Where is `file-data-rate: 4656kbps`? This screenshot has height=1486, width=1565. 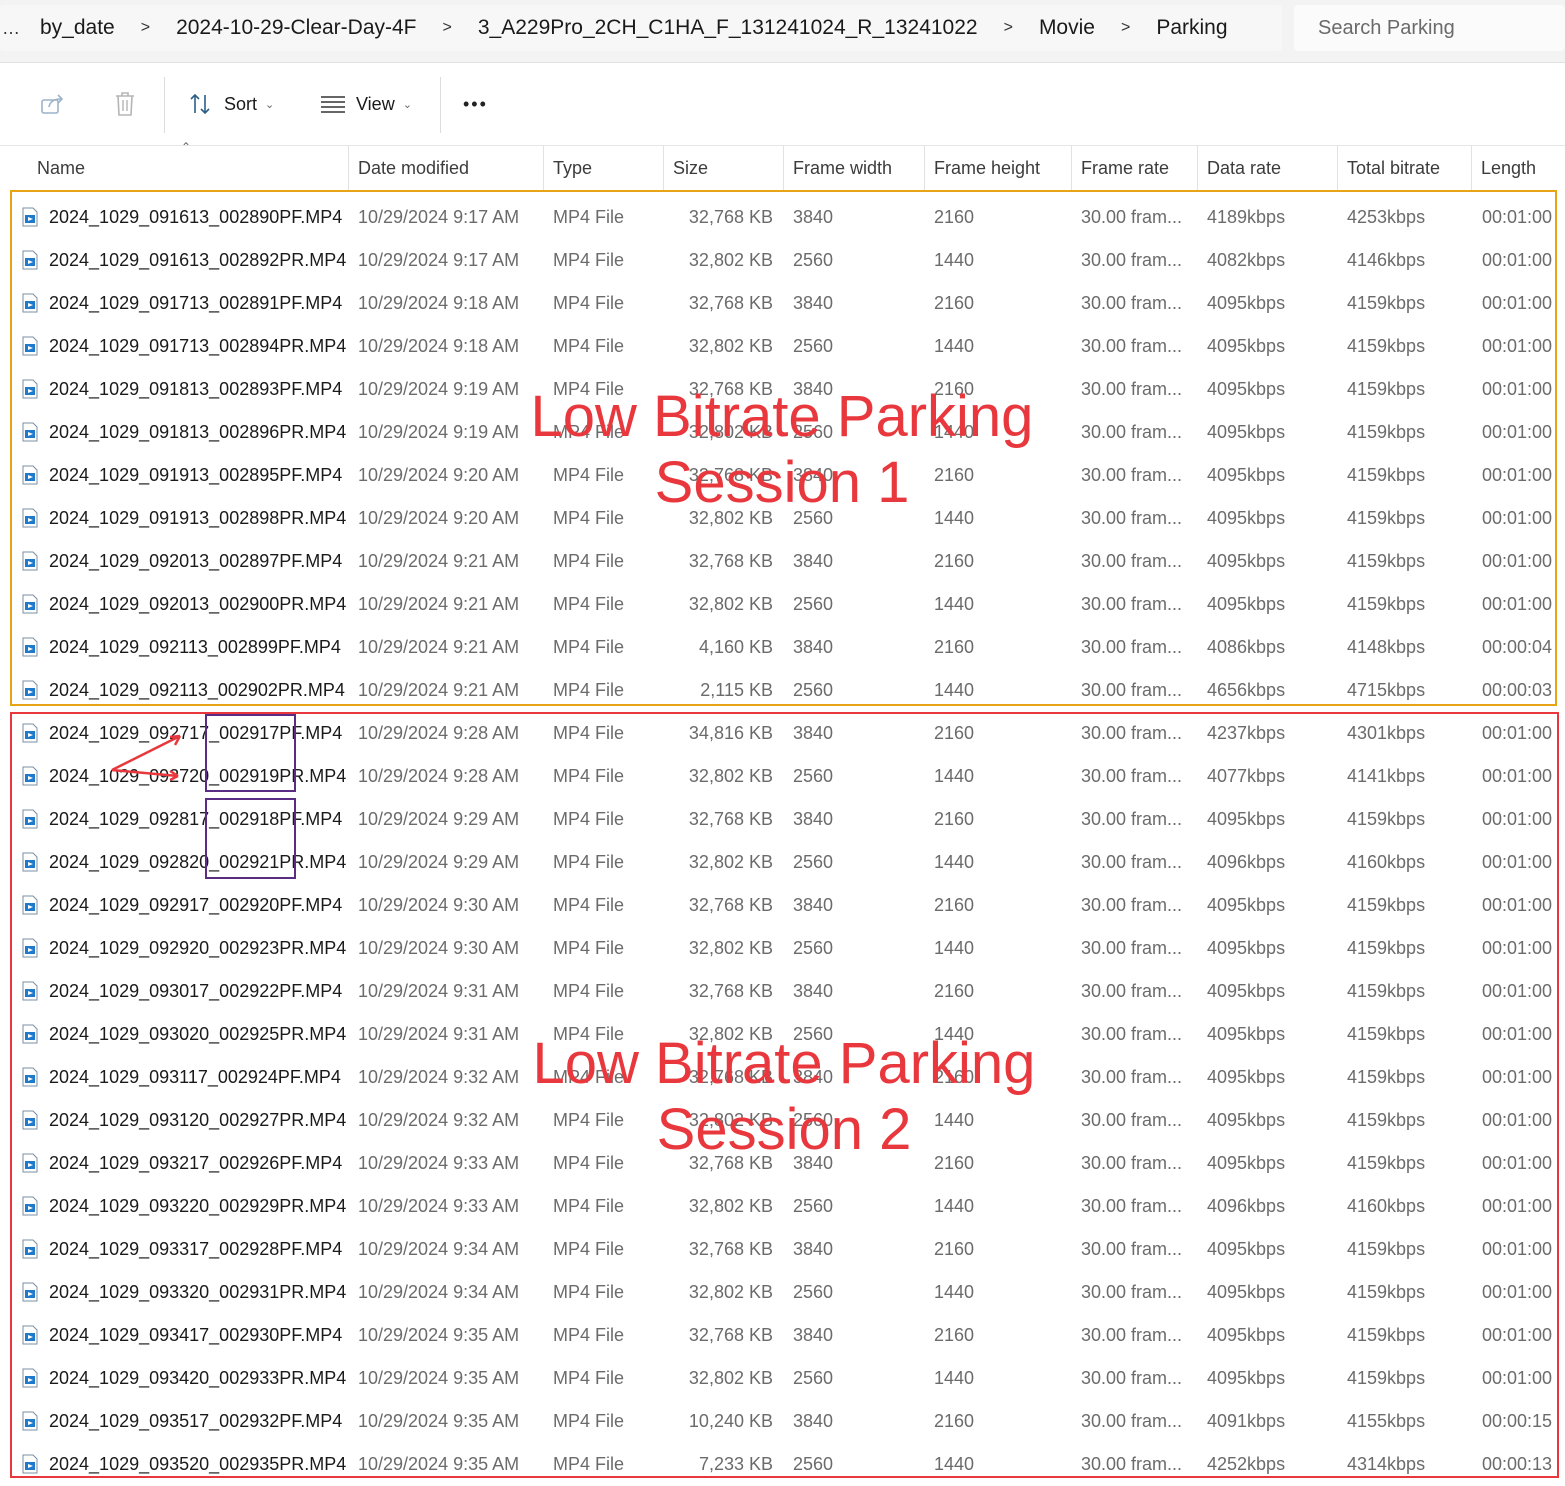 file-data-rate: 4656kbps is located at coordinates (1246, 690).